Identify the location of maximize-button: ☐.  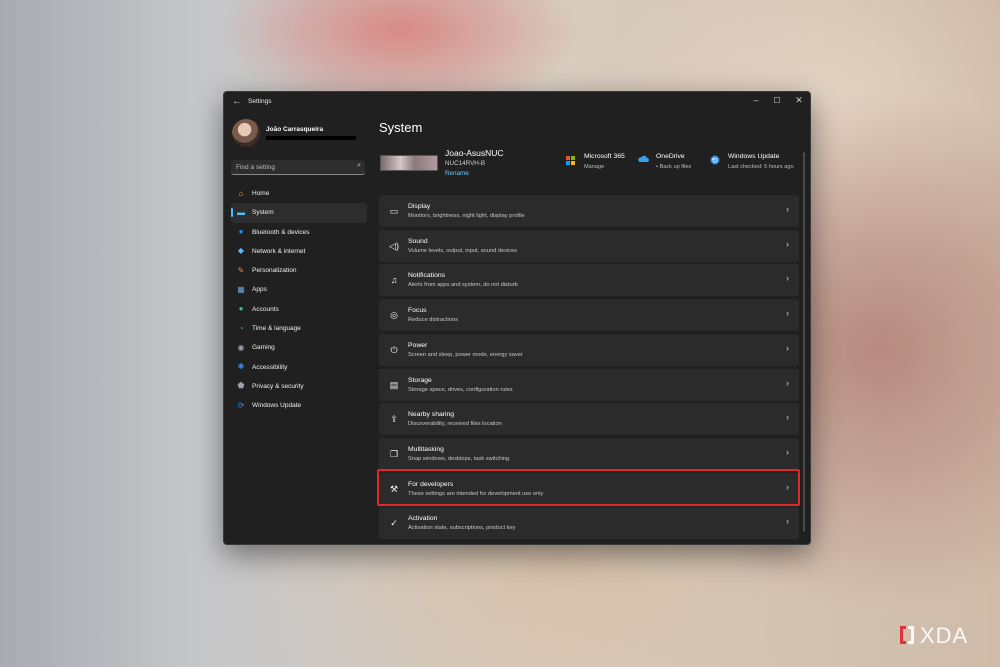
(777, 100).